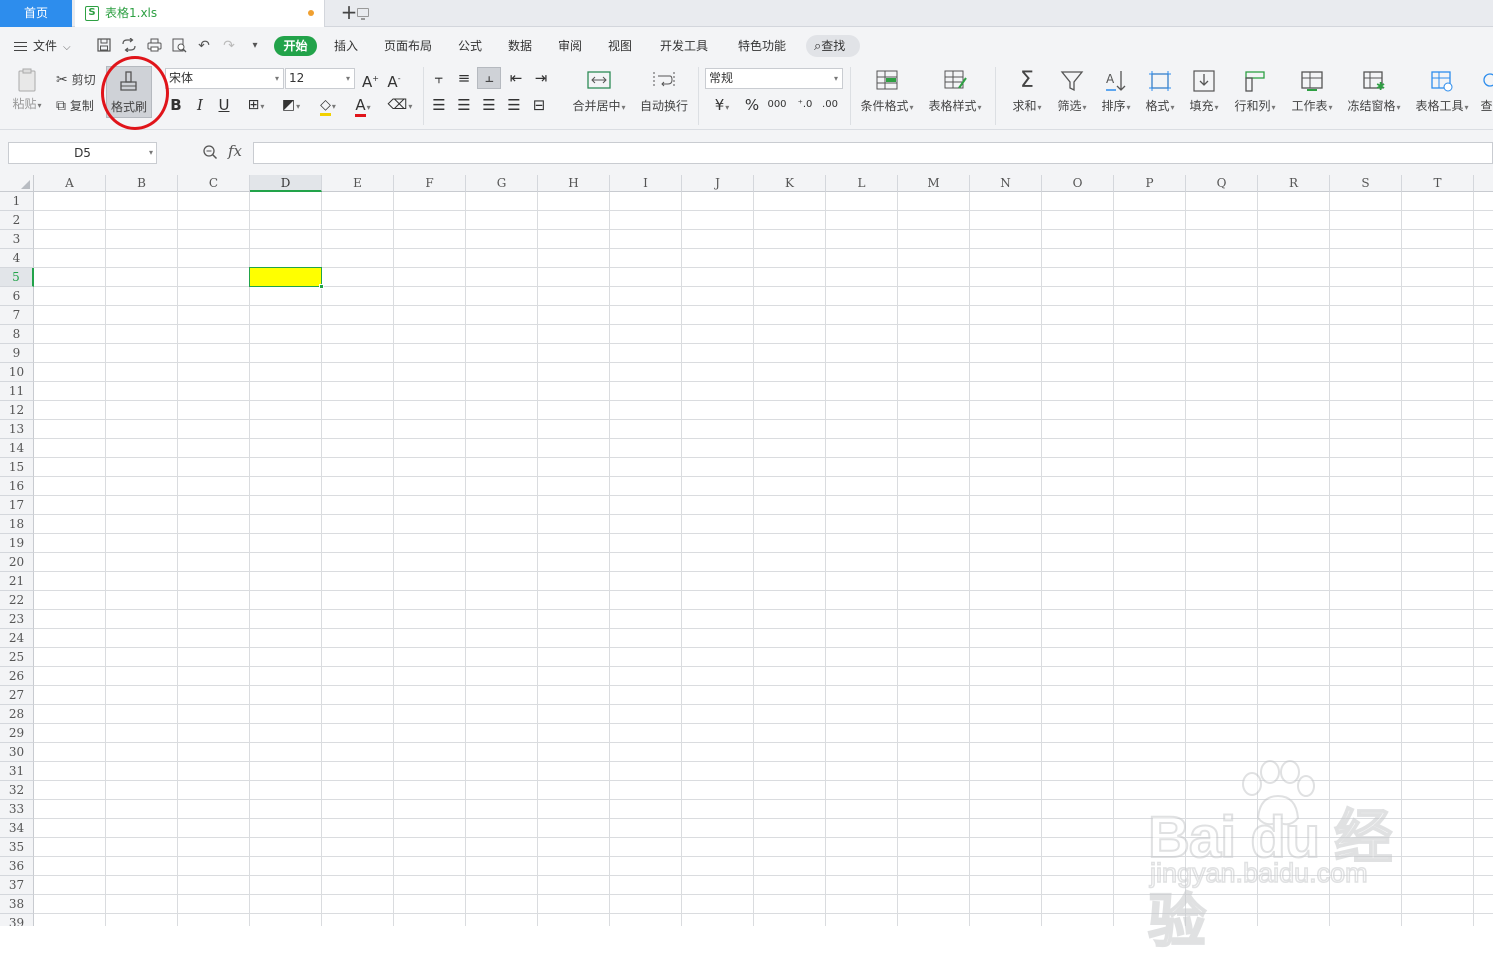  What do you see at coordinates (873, 153) in the screenshot?
I see `formula-input` at bounding box center [873, 153].